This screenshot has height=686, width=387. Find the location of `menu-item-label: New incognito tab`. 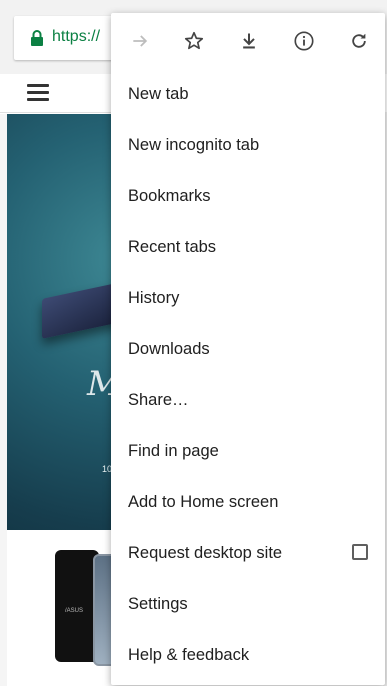

menu-item-label: New incognito tab is located at coordinates (194, 145).